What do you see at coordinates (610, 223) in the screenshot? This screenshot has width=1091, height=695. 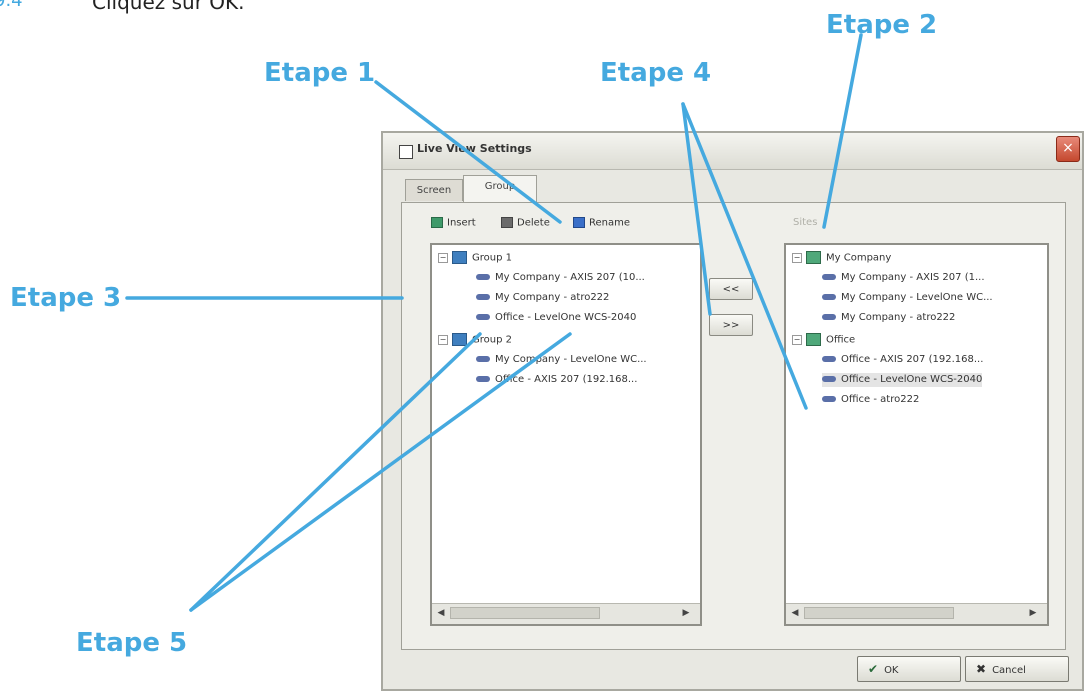 I see `rename-label: Rename` at bounding box center [610, 223].